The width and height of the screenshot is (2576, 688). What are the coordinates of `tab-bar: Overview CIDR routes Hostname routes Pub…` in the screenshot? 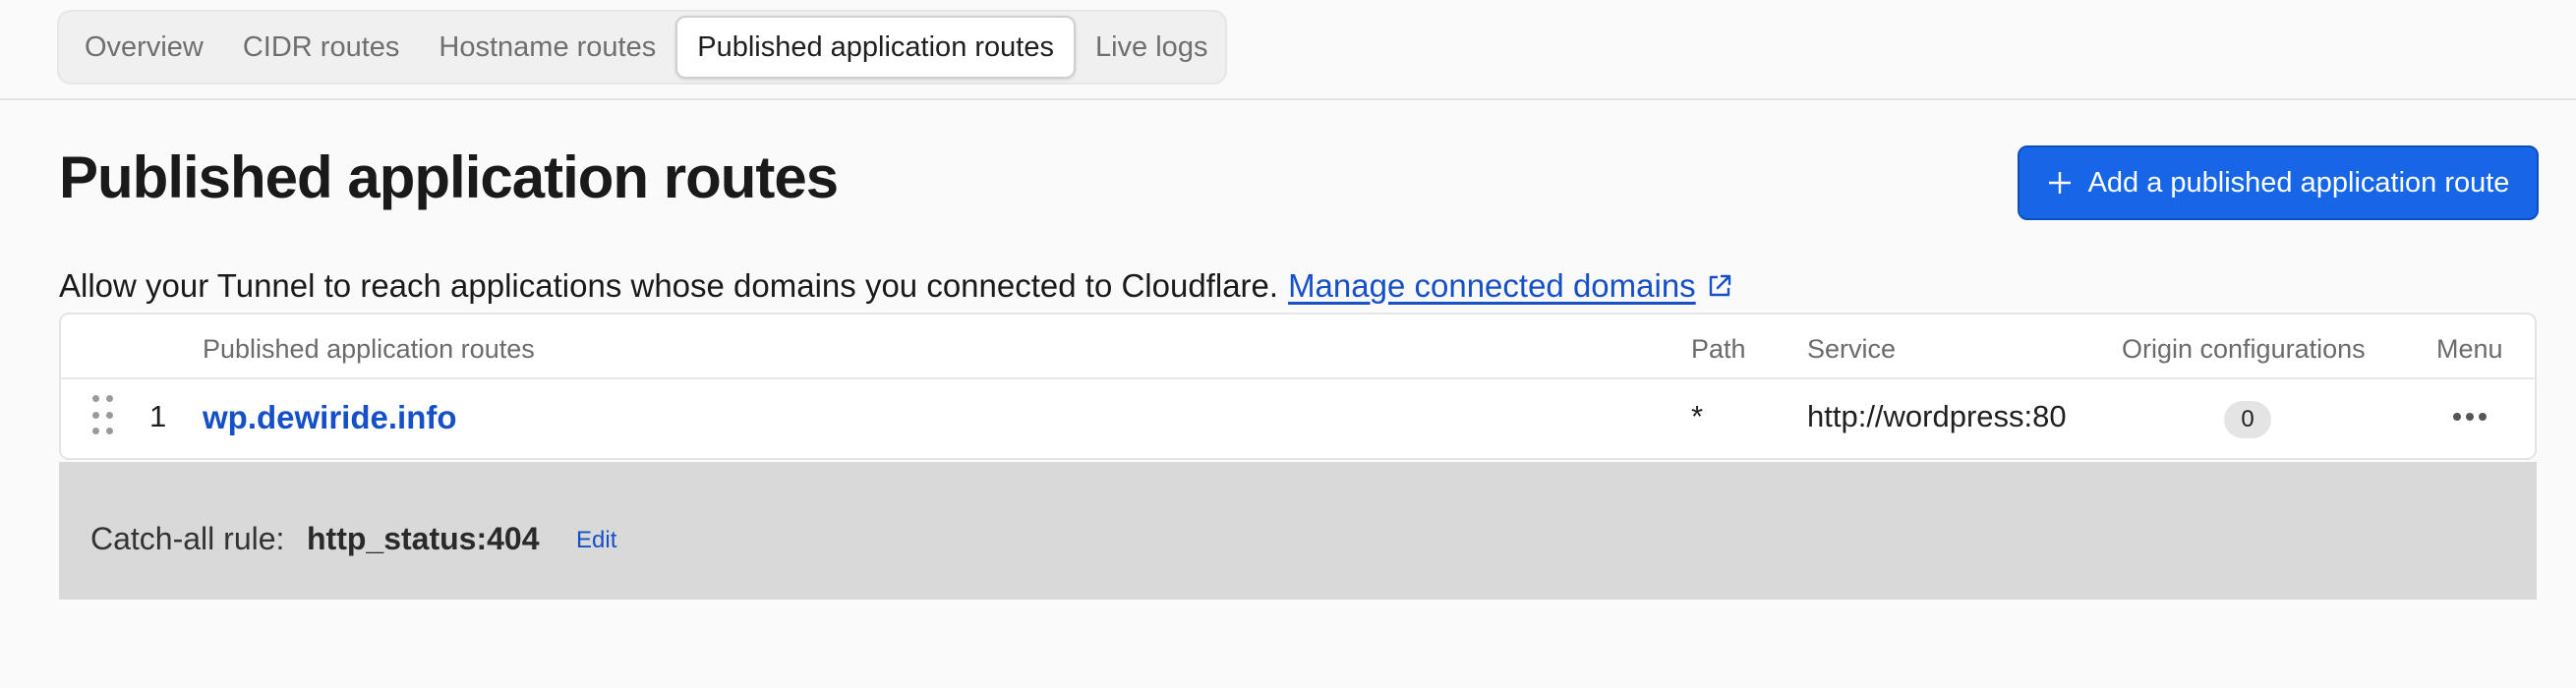 It's located at (642, 48).